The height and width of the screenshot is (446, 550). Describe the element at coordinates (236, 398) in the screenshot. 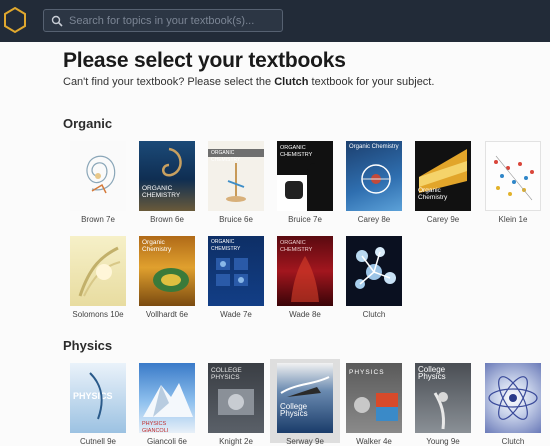

I see `book-cover: COLLEGE PHYSICS` at that location.